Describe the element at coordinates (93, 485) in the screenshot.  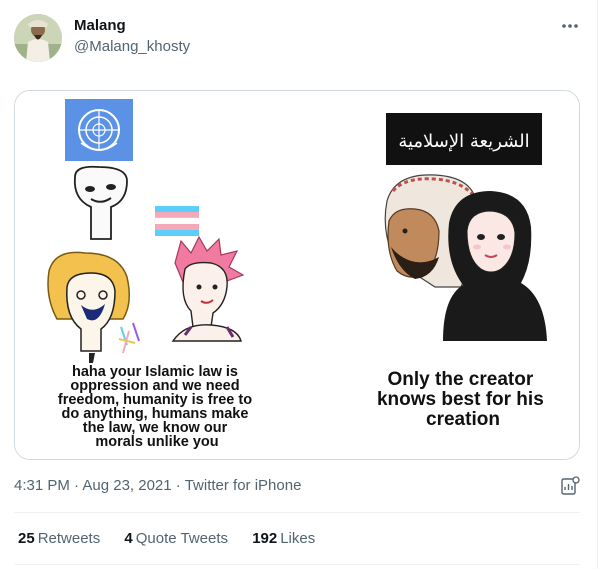
I see `tweet-timestamp: 4:31 PM · Aug 23, 2021` at that location.